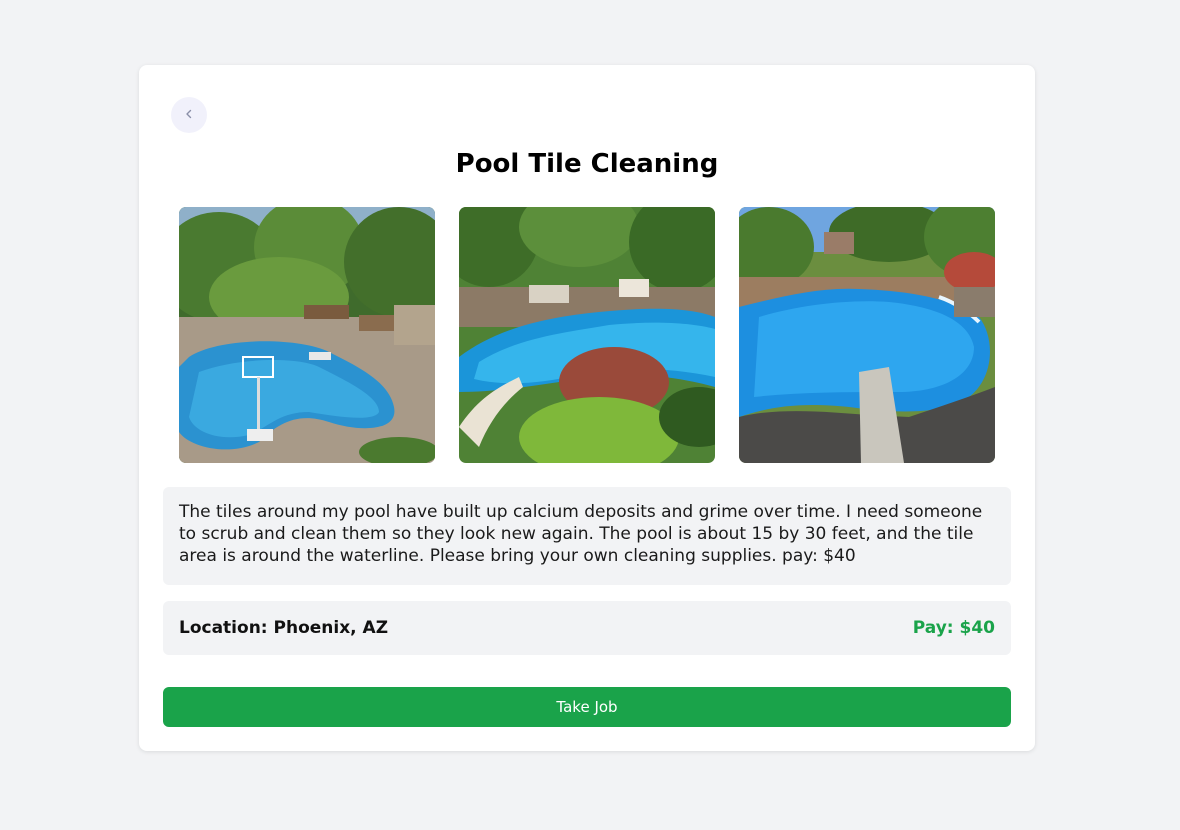 This screenshot has width=1180, height=830. I want to click on take-job-button: Take Job, so click(587, 707).